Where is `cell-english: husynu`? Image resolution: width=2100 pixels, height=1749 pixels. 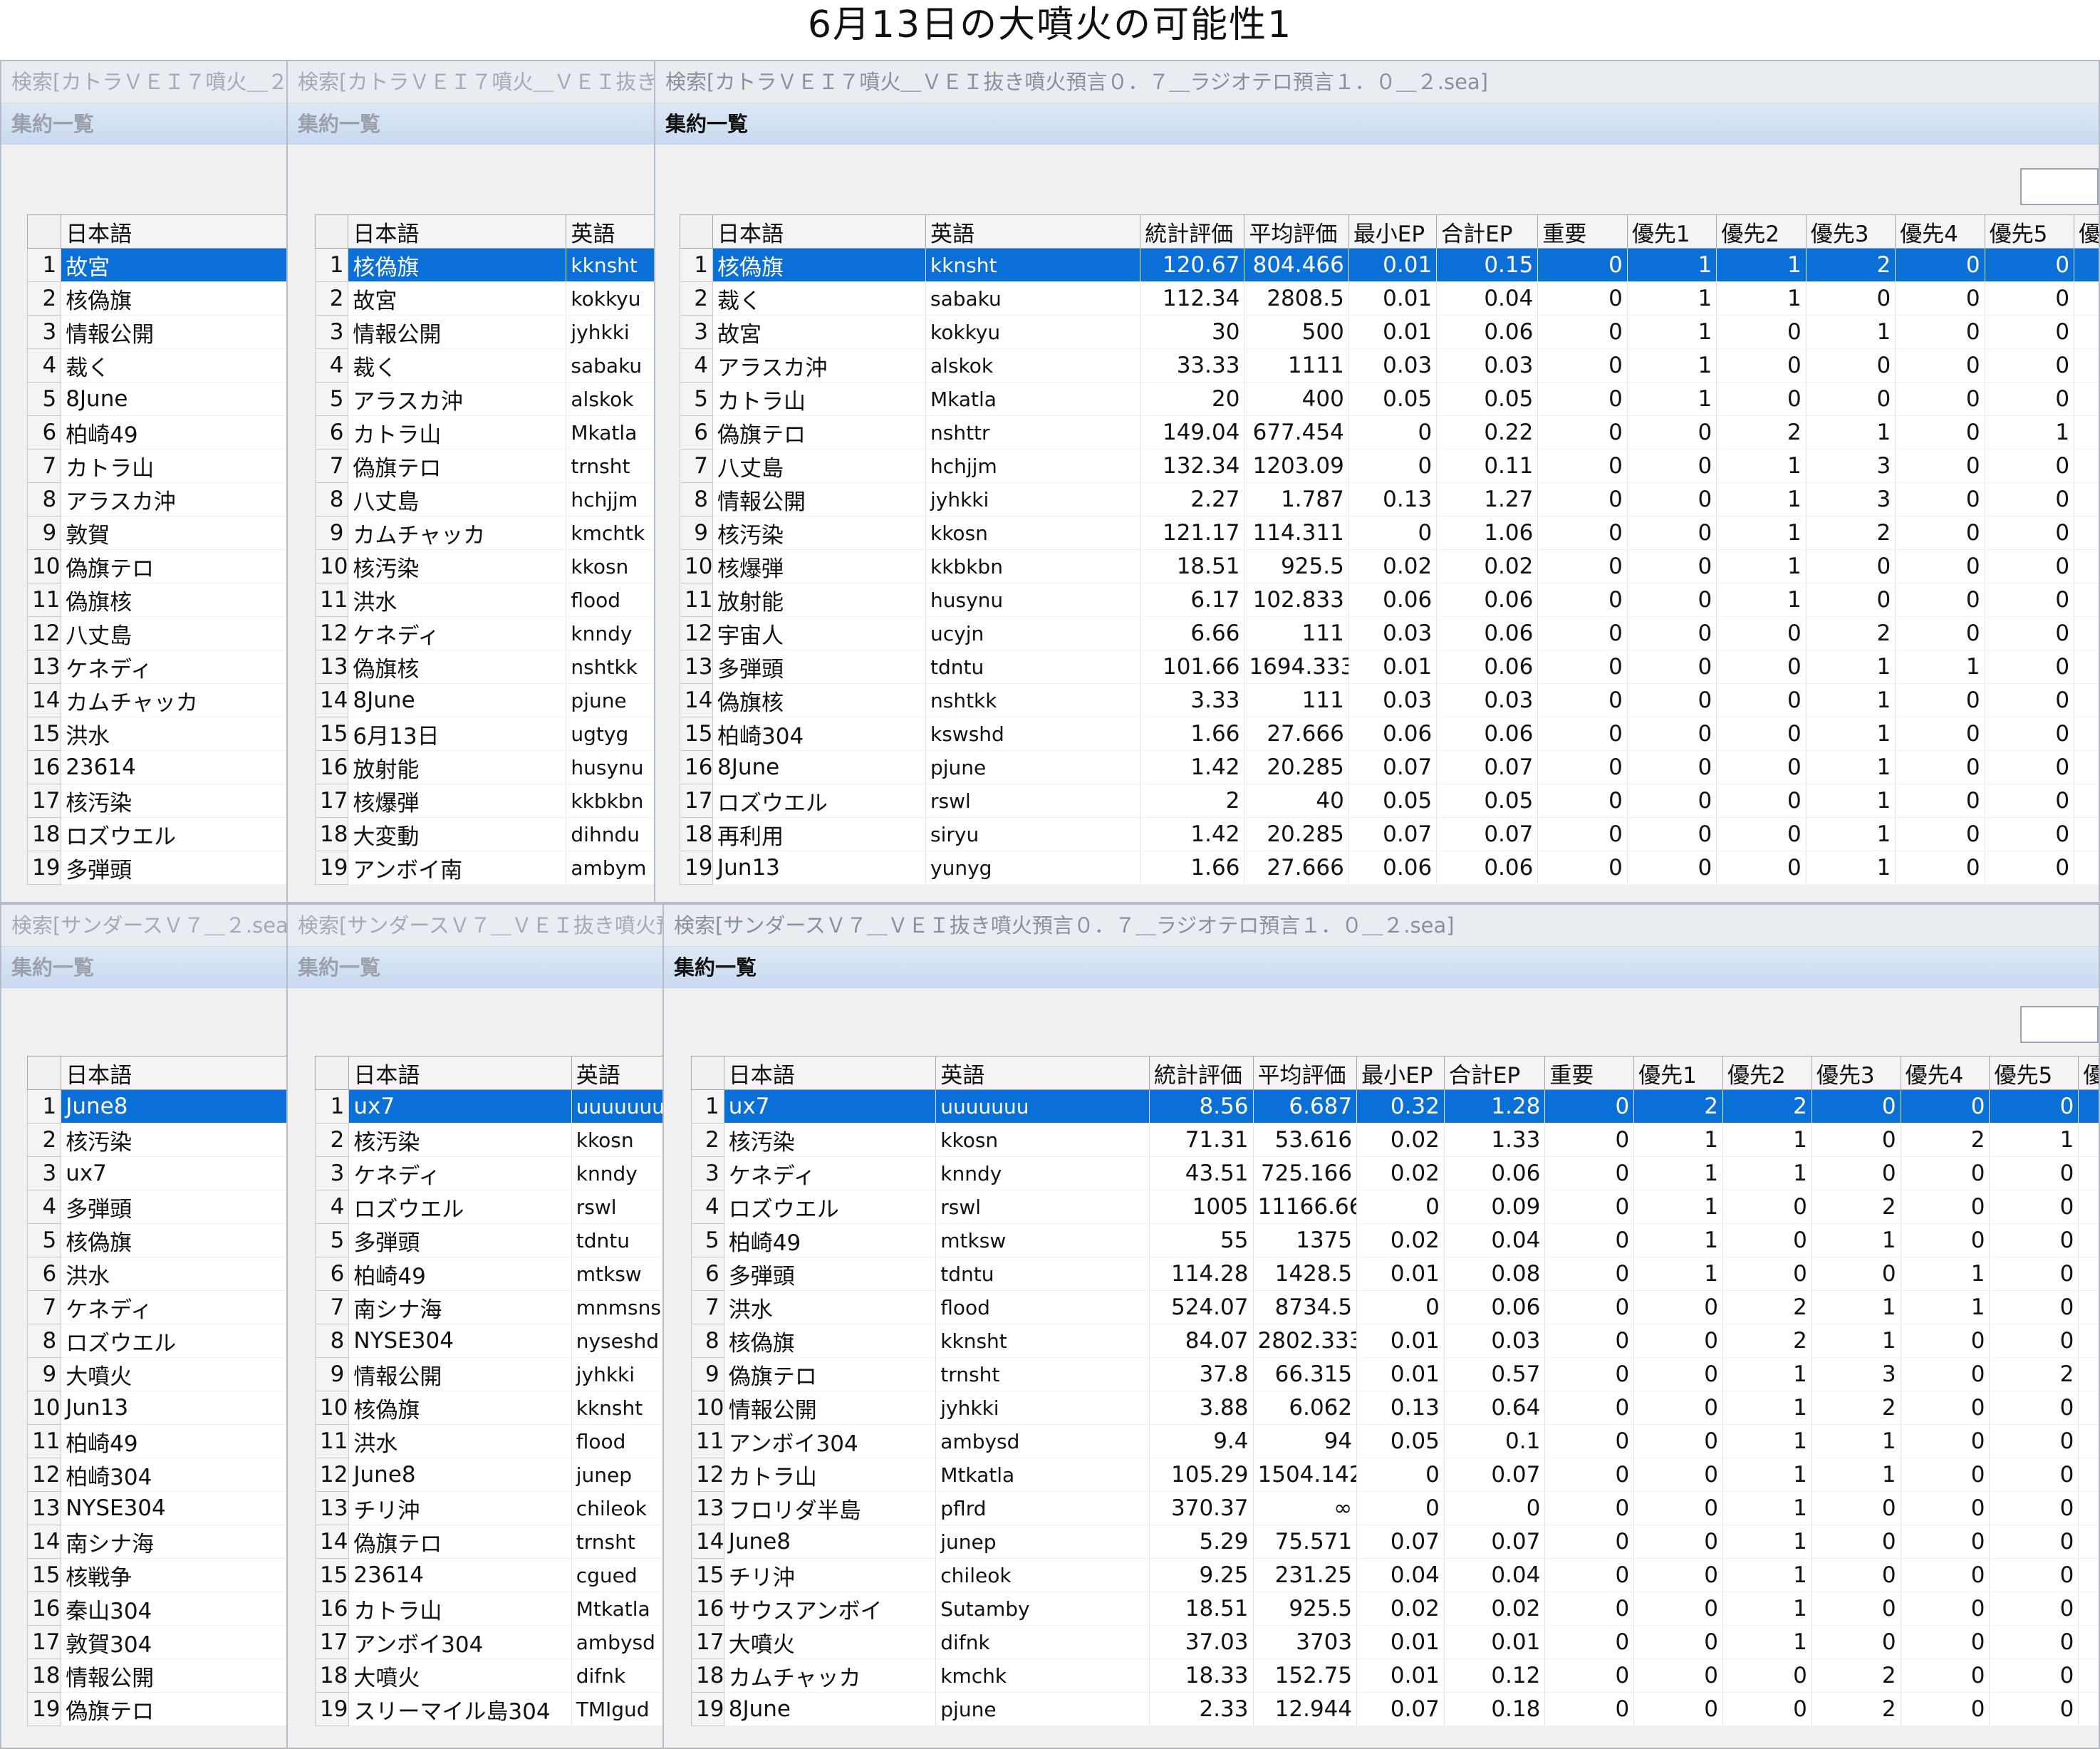
cell-english: husynu is located at coordinates (1033, 600).